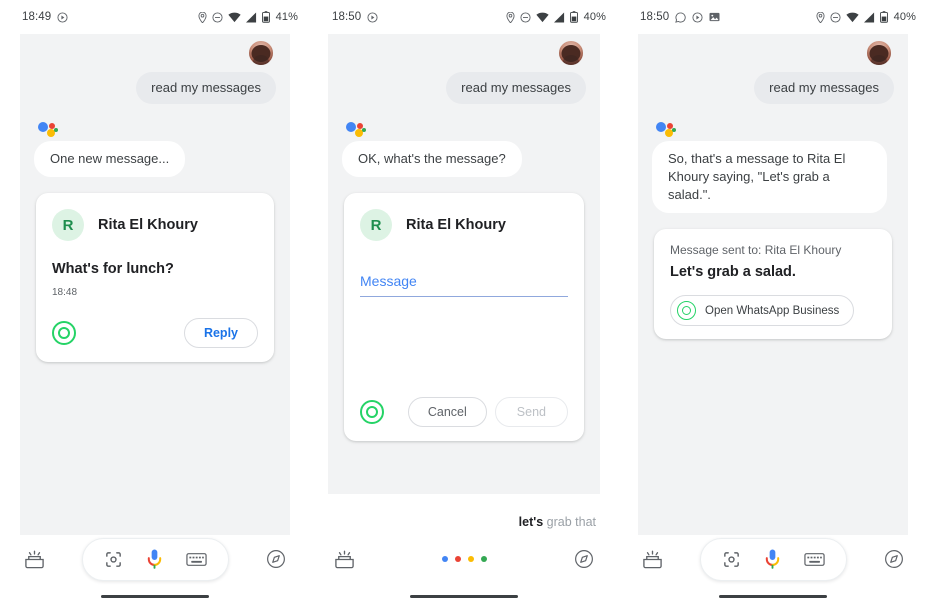  I want to click on assistant-reply-bubble: OK, what's the message?, so click(432, 159).